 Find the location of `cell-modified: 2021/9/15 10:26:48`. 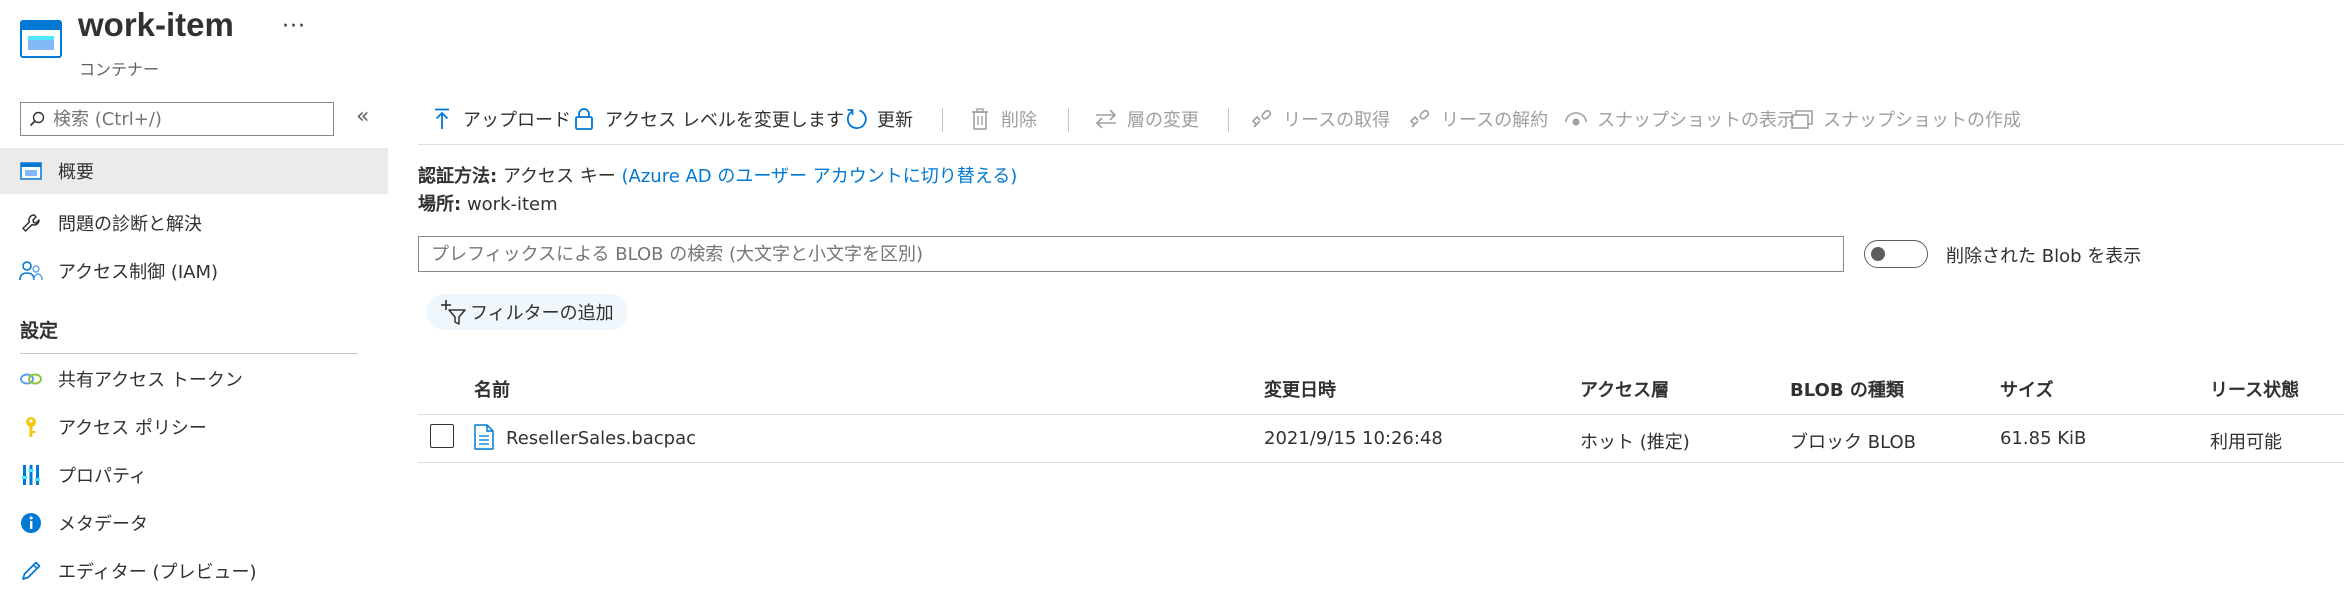

cell-modified: 2021/9/15 10:26:48 is located at coordinates (1353, 438).